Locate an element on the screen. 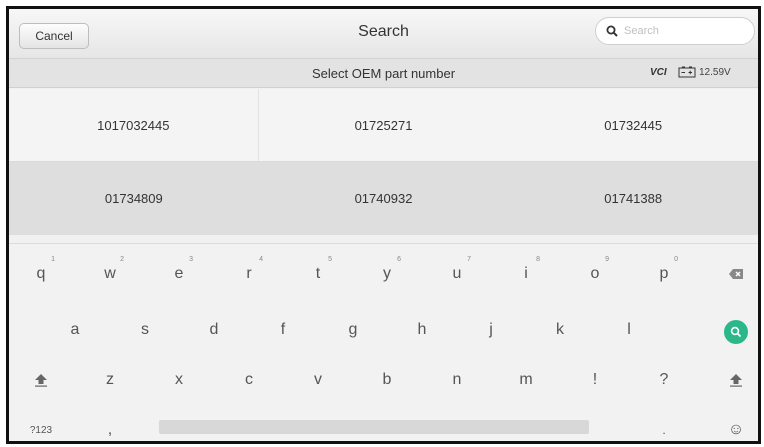 This screenshot has width=764, height=447. key-y: y6 is located at coordinates (387, 274).